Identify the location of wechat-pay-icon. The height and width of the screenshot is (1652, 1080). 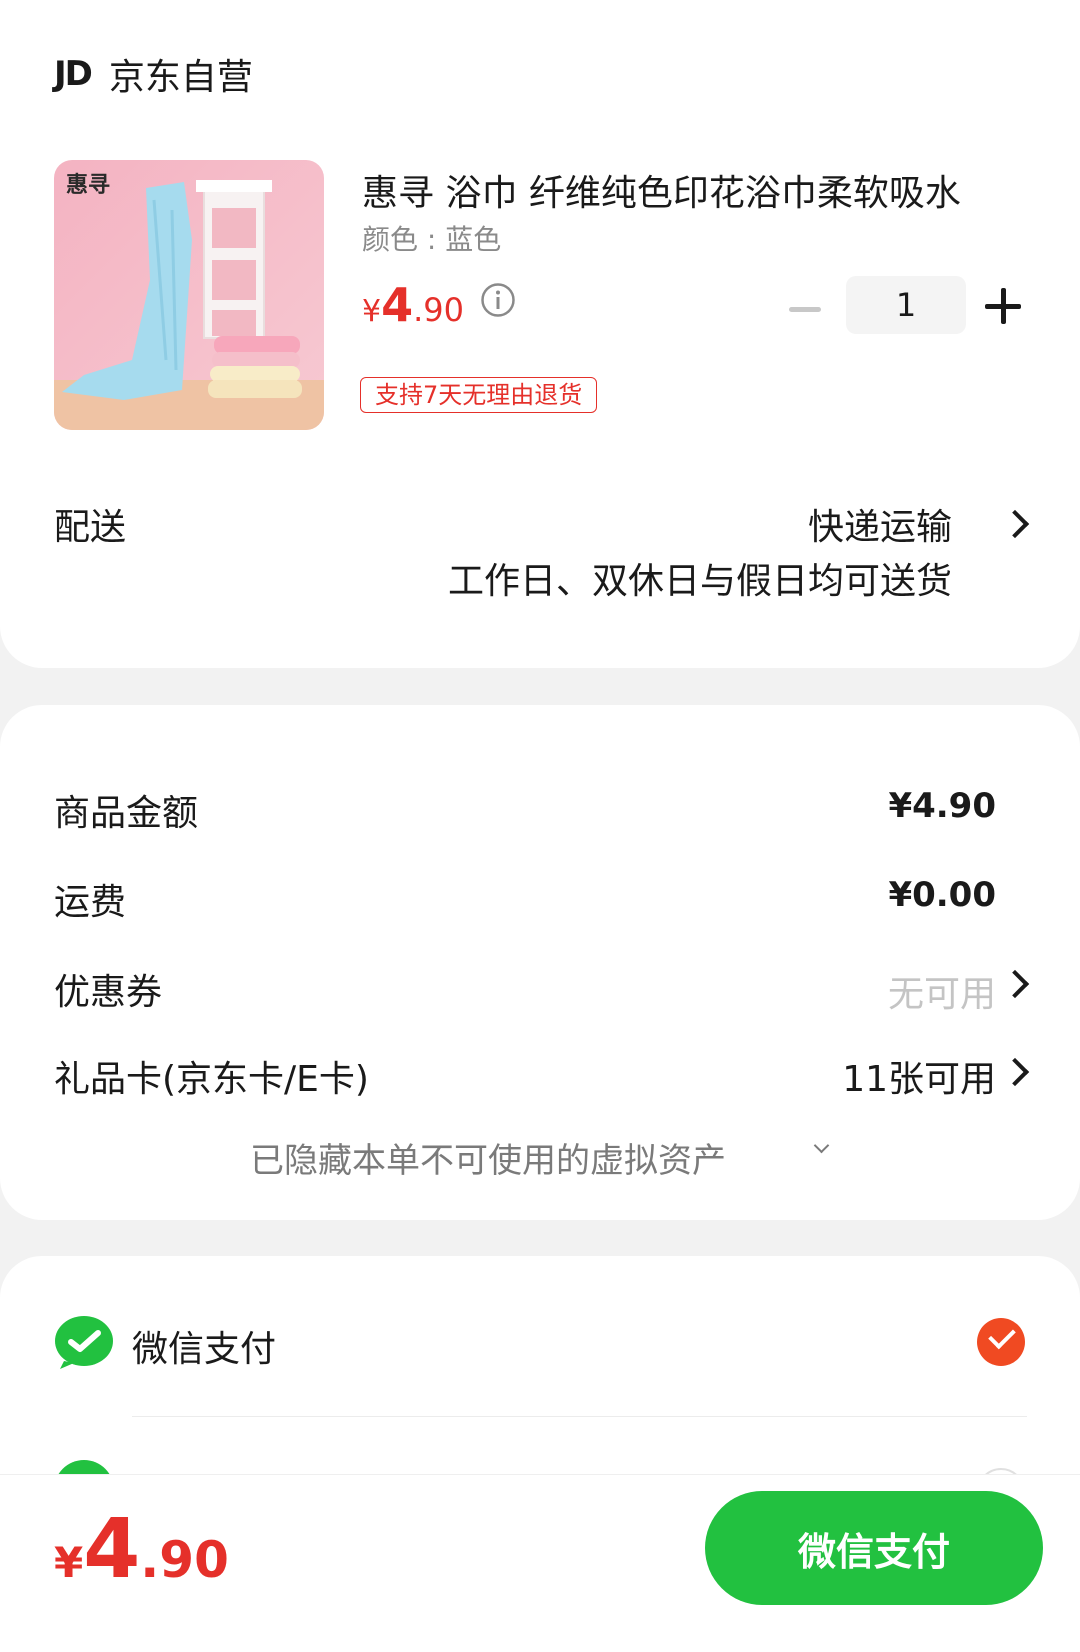
(84, 1342).